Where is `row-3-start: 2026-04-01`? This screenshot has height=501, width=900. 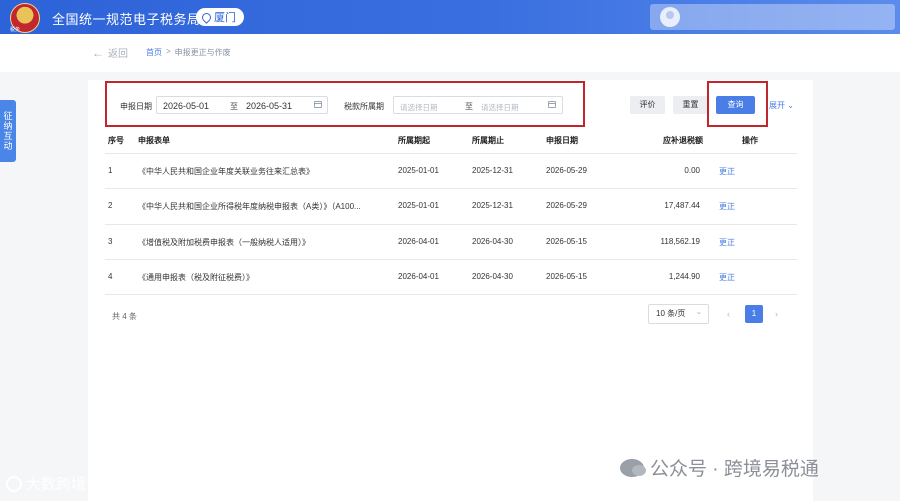
row-3-start: 2026-04-01 is located at coordinates (418, 241).